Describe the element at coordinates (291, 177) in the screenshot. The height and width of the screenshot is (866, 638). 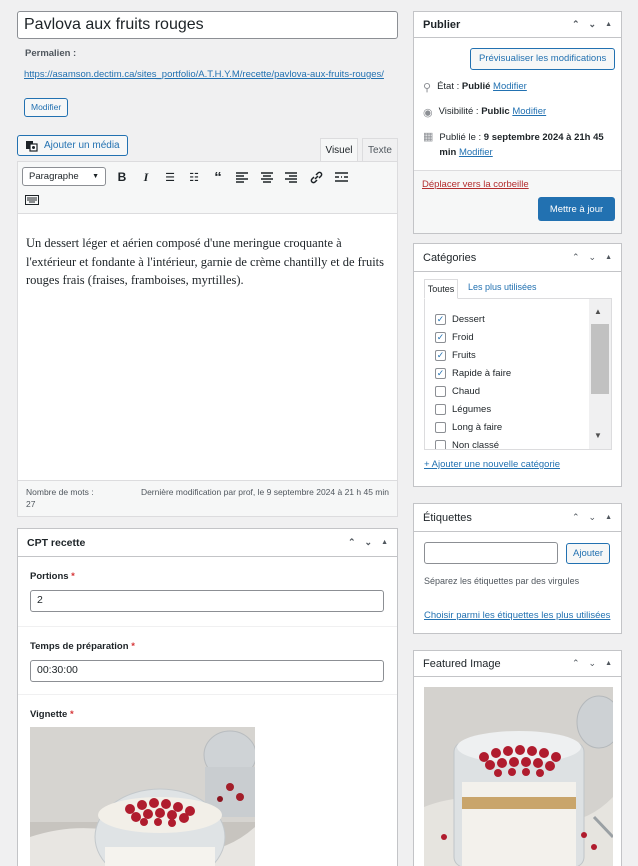
I see `align-right-icon` at that location.